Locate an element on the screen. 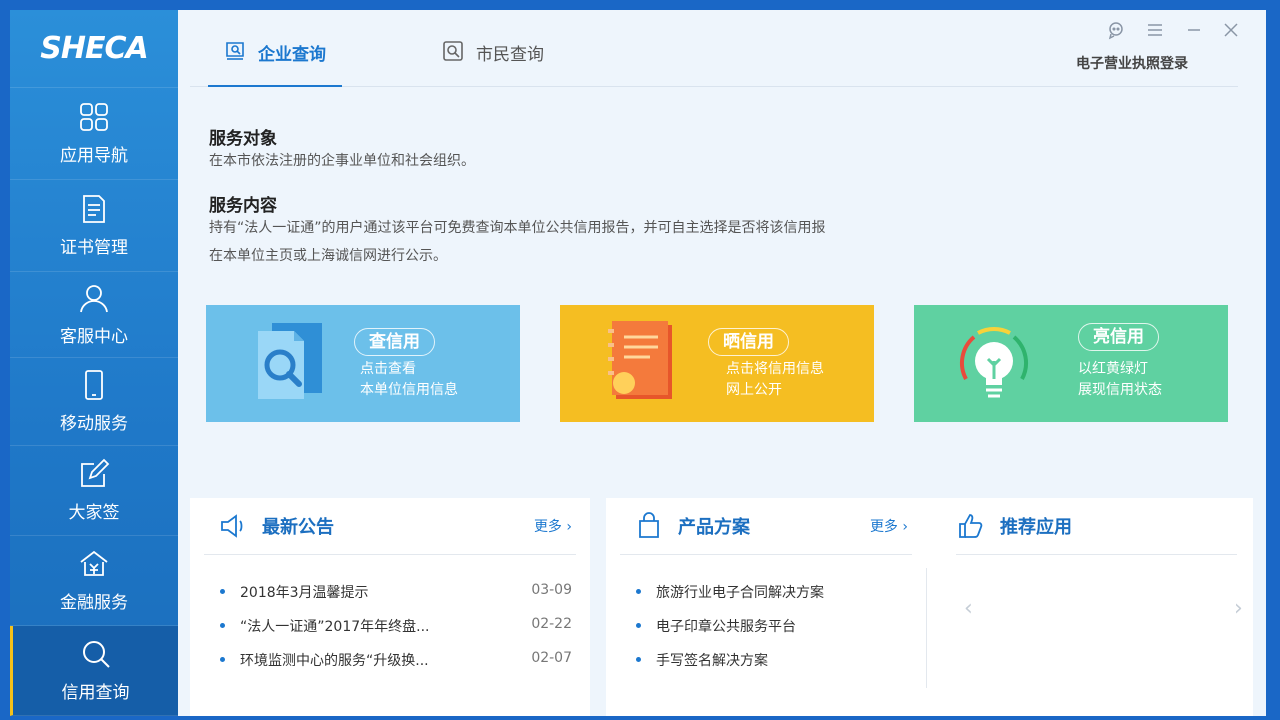 This screenshot has width=1280, height=720. panel-header: 最新公告 更多 › is located at coordinates (390, 526).